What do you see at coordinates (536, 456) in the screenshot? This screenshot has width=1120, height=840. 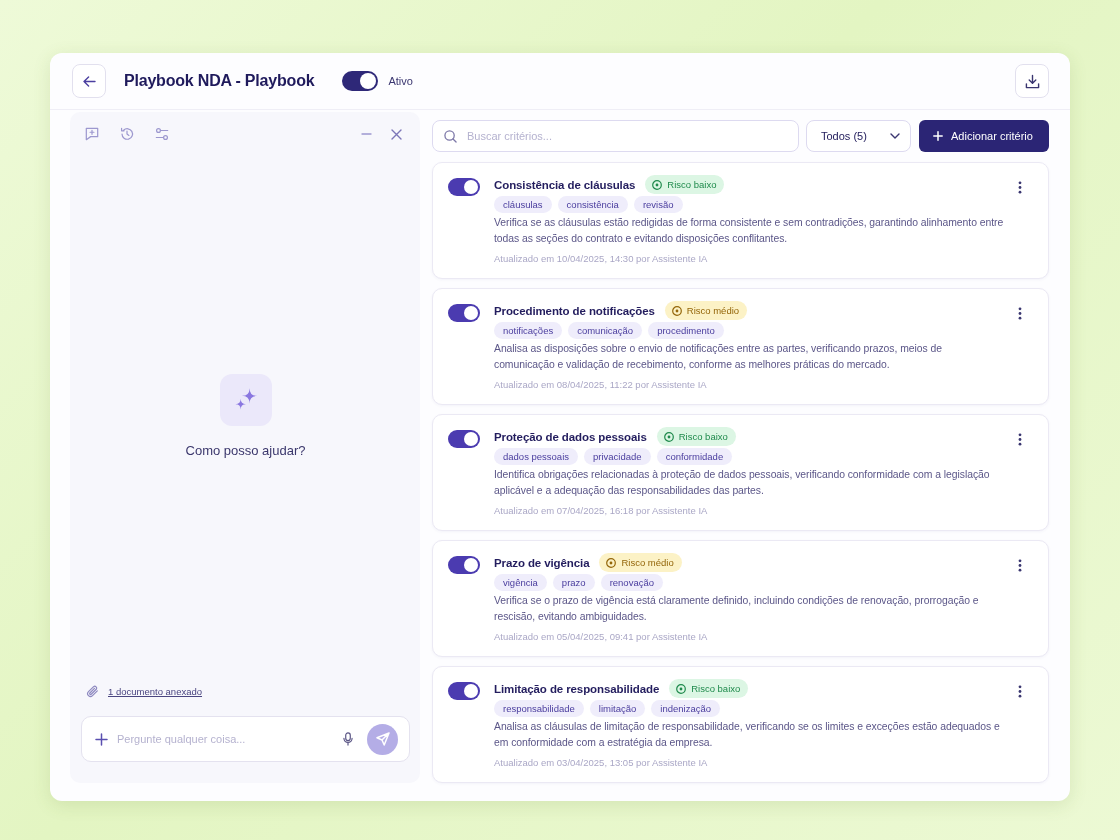 I see `tag: dados pessoais` at bounding box center [536, 456].